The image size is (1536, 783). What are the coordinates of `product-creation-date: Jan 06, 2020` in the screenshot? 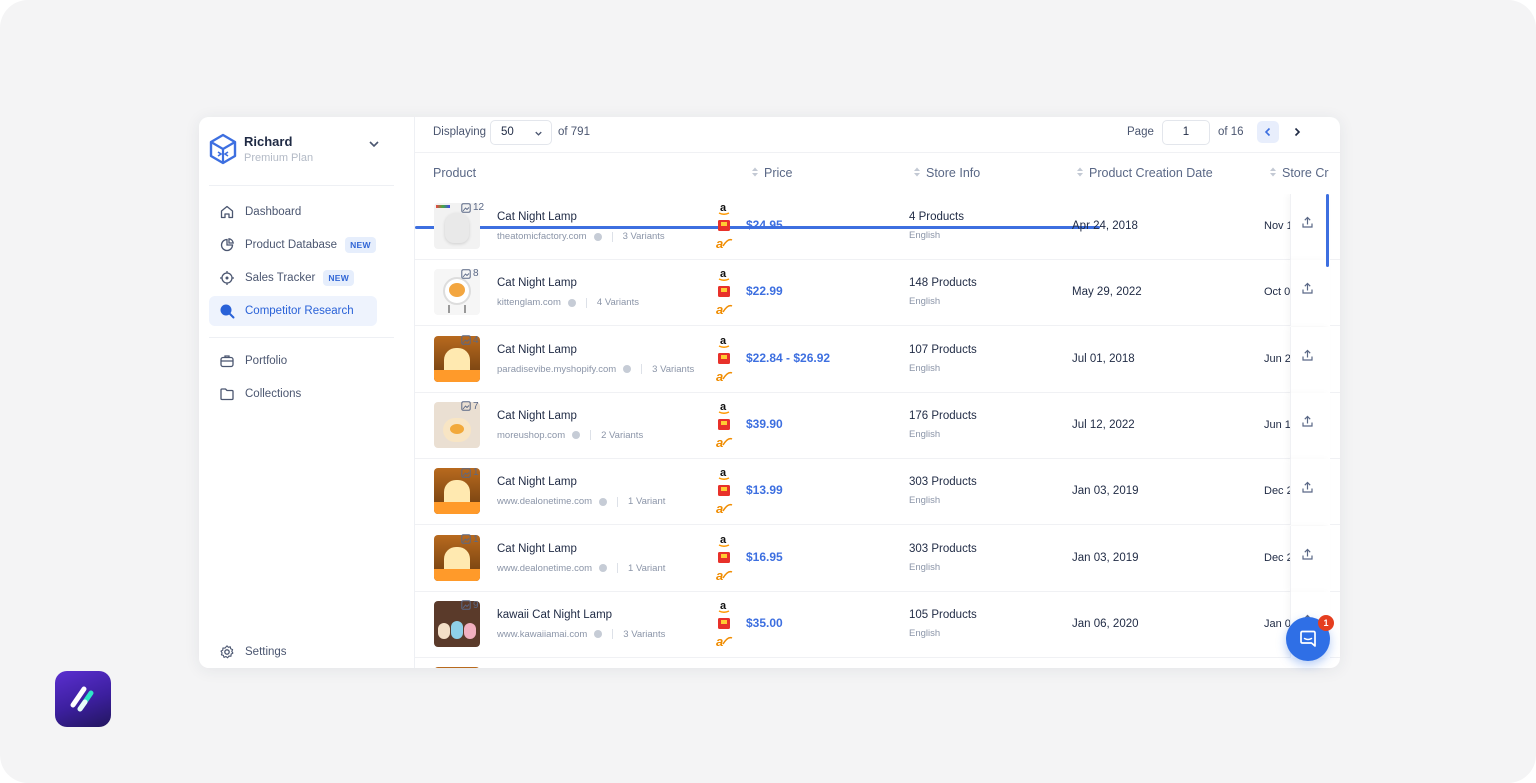 It's located at (1105, 623).